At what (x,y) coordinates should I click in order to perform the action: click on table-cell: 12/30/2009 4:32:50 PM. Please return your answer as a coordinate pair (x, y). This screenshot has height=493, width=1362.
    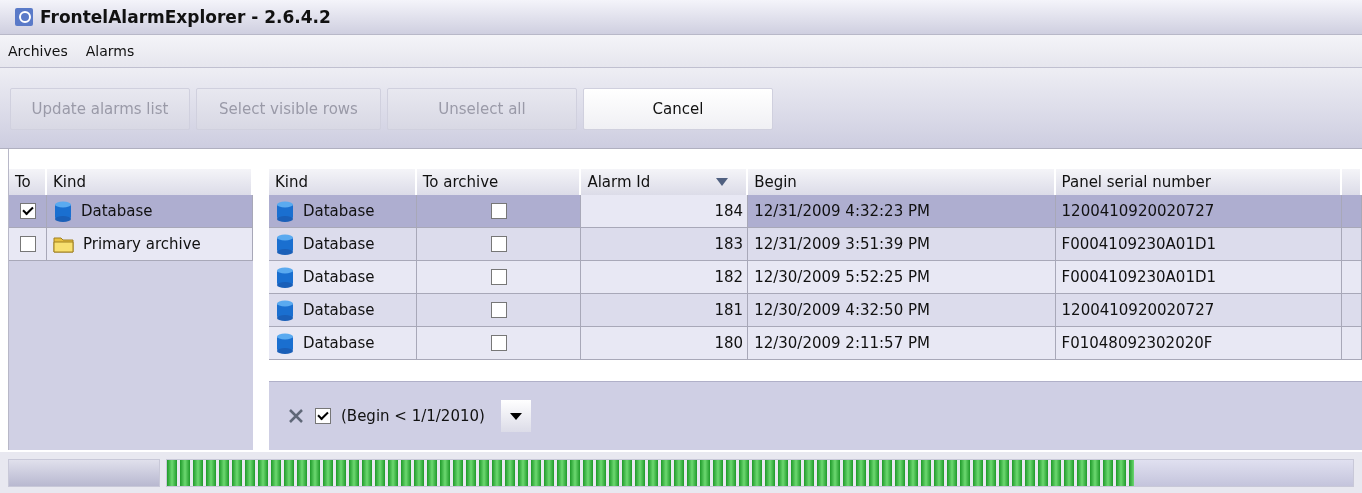
    Looking at the image, I should click on (902, 310).